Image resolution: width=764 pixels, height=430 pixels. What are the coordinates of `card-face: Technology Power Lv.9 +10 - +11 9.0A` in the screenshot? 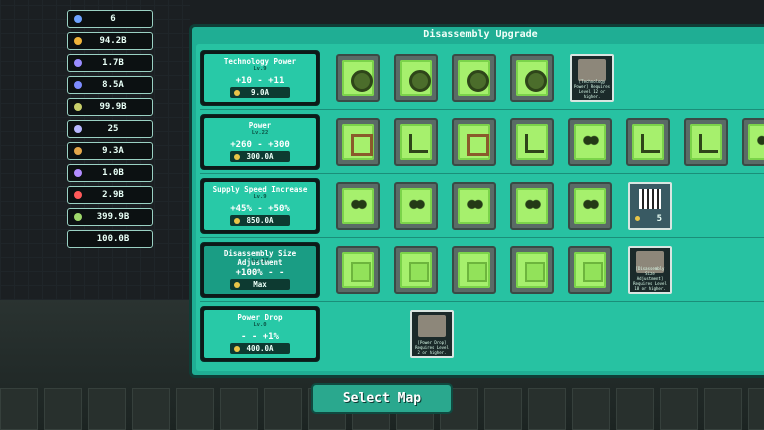 It's located at (260, 78).